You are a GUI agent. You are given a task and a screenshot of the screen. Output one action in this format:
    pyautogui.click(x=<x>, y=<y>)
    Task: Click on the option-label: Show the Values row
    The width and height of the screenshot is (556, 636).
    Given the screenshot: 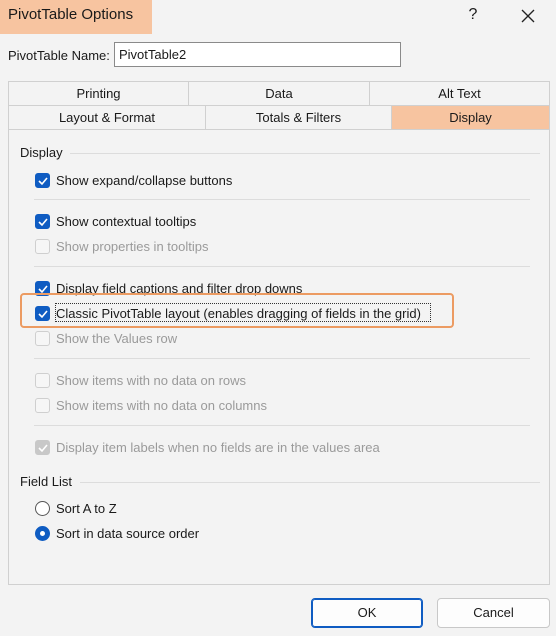 What is the action you would take?
    pyautogui.click(x=117, y=338)
    